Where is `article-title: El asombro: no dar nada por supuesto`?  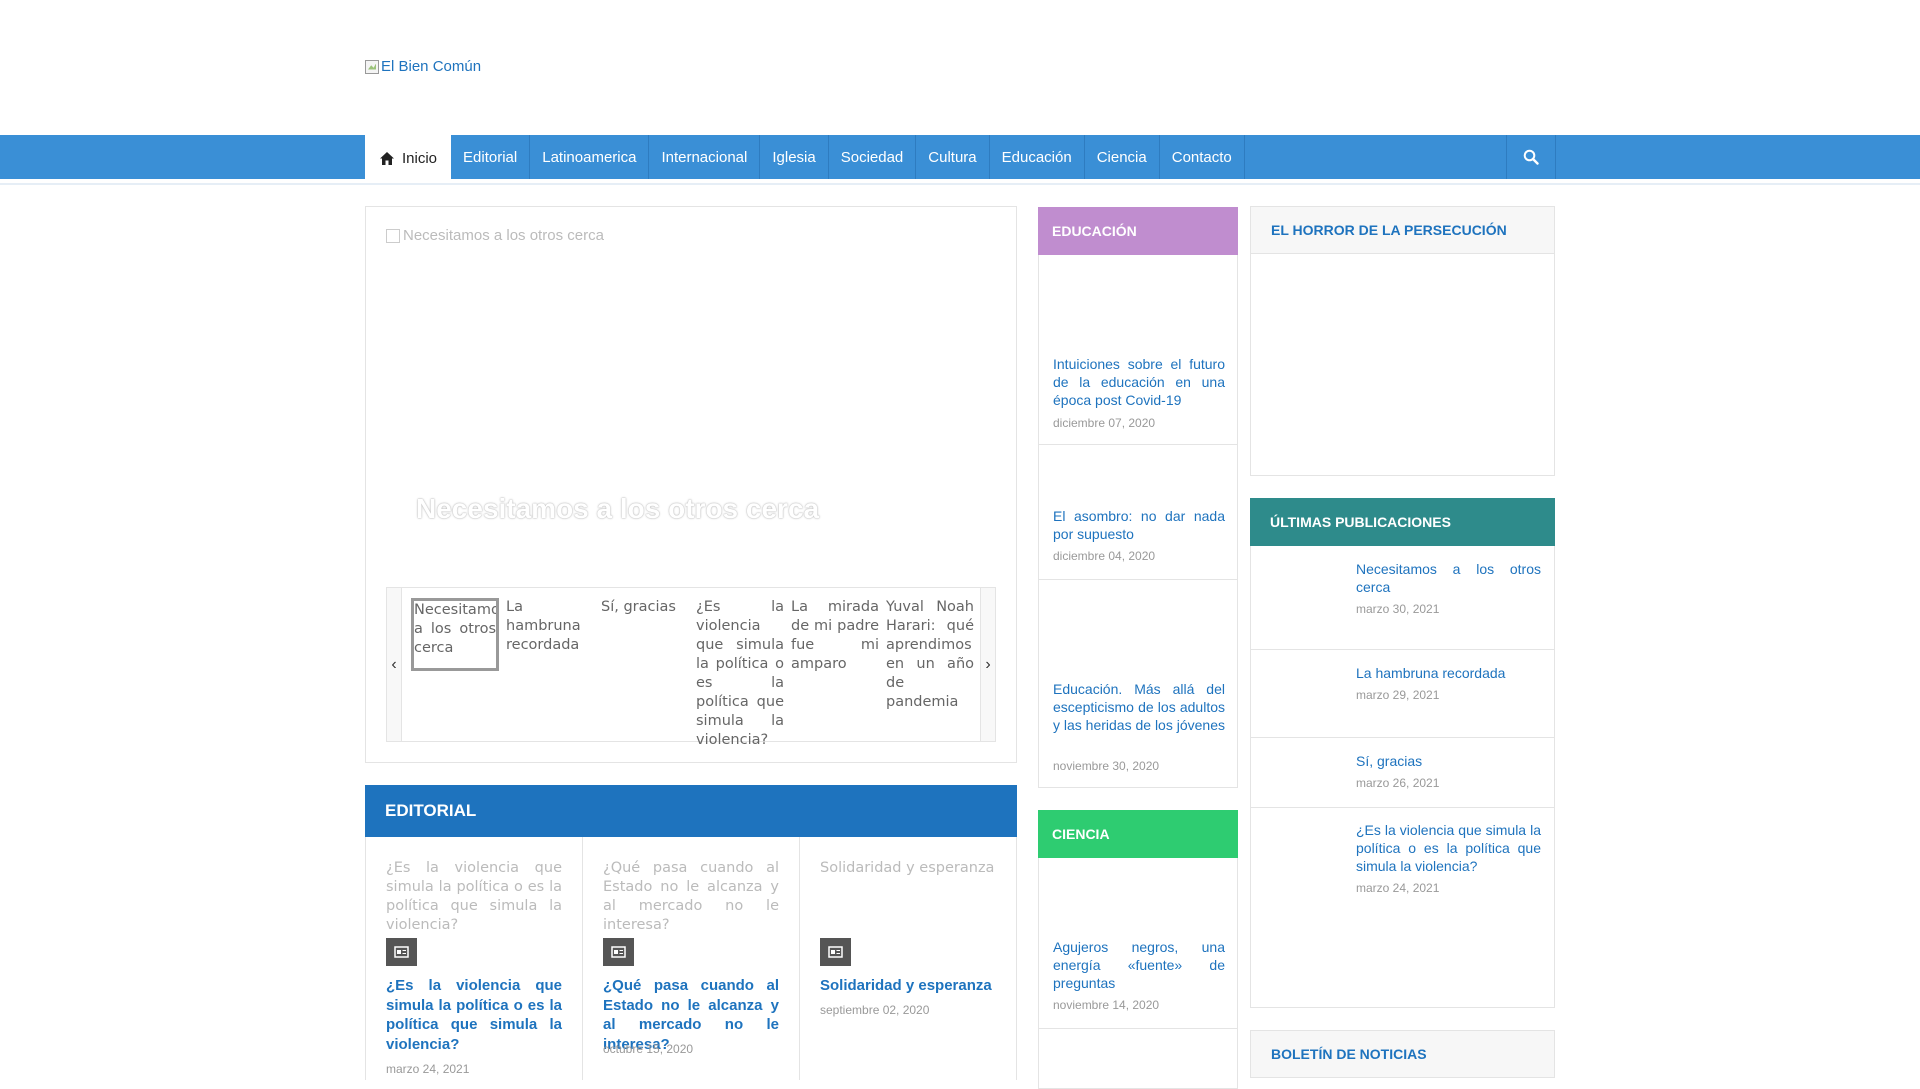 article-title: El asombro: no dar nada por supuesto is located at coordinates (1139, 525).